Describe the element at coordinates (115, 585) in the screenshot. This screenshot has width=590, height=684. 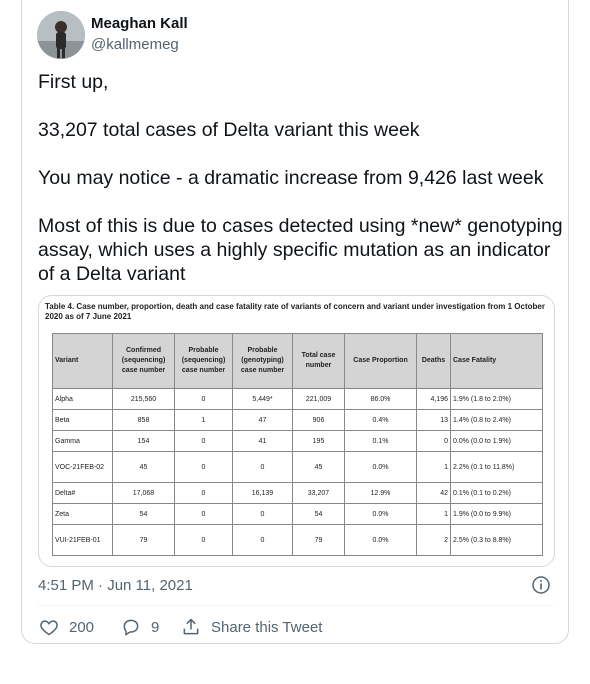
I see `tweet-timestamp: 4:51 PM · Jun 11, 2021` at that location.